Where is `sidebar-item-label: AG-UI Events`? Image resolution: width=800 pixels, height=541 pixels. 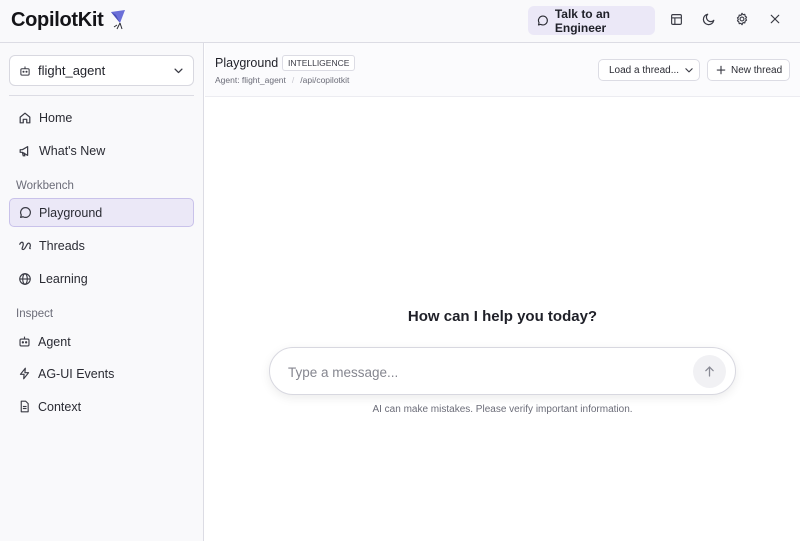 sidebar-item-label: AG-UI Events is located at coordinates (76, 373).